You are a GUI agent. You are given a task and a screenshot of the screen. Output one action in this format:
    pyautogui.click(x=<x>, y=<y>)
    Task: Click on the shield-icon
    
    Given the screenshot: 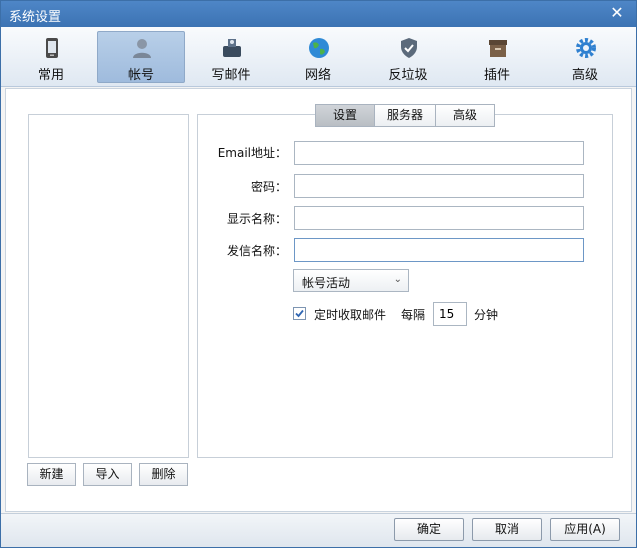 What is the action you would take?
    pyautogui.click(x=409, y=48)
    